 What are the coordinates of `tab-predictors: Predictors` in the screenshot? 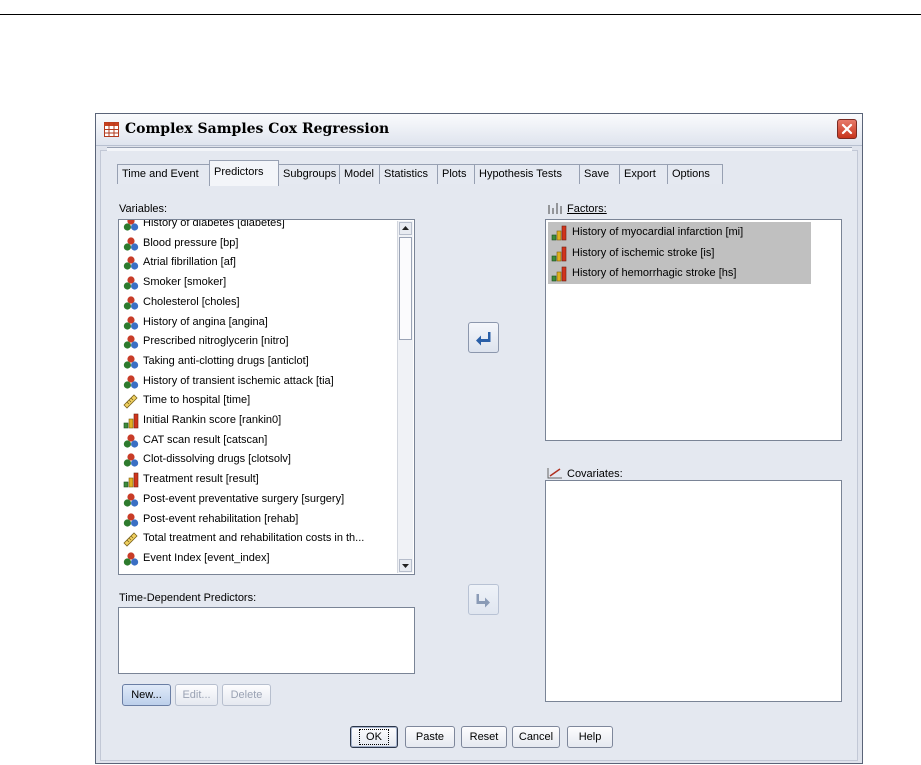 It's located at (244, 173).